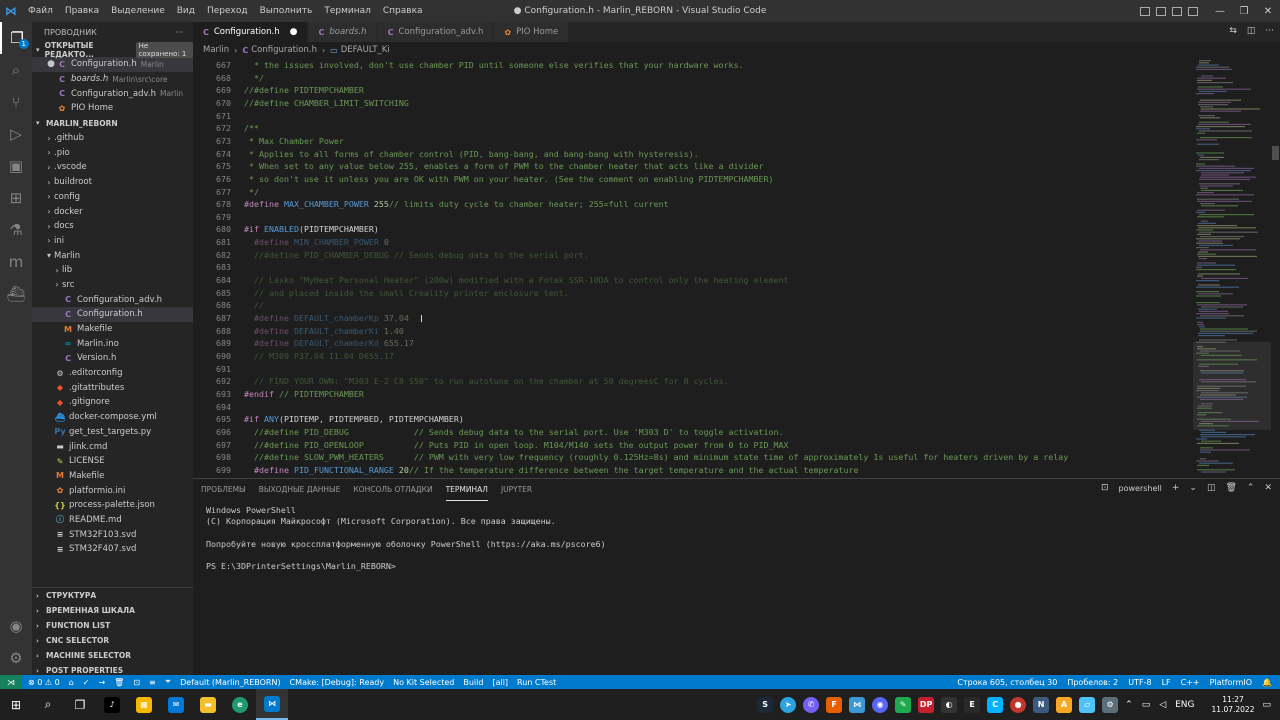  I want to click on pio-serial-monitor-icon: ⊡, so click(136, 682).